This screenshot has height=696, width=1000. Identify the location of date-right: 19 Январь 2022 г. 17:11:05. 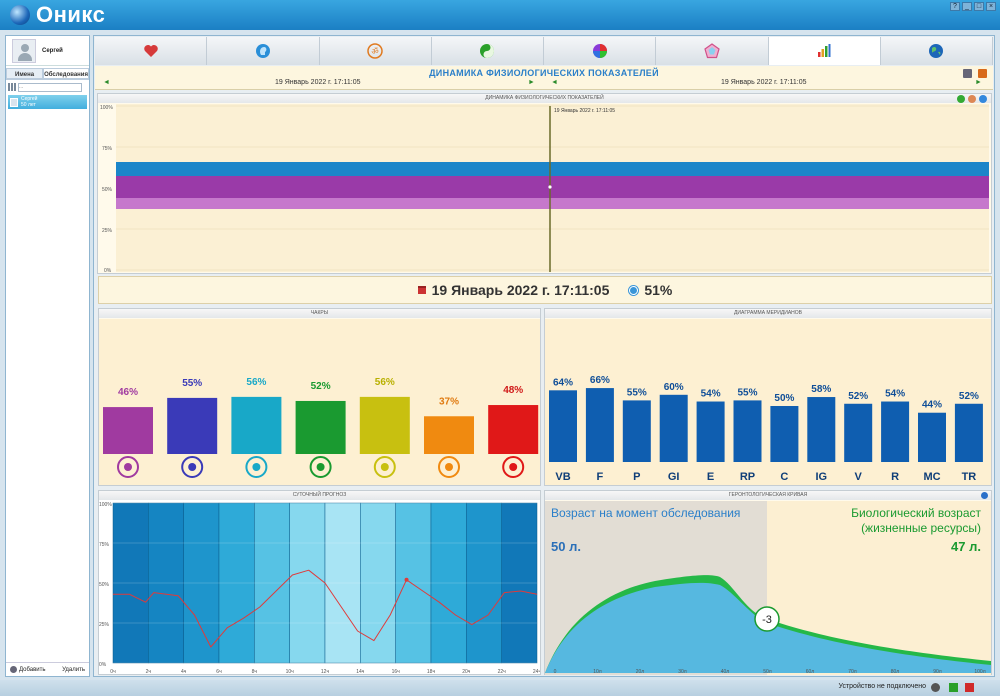
(764, 82).